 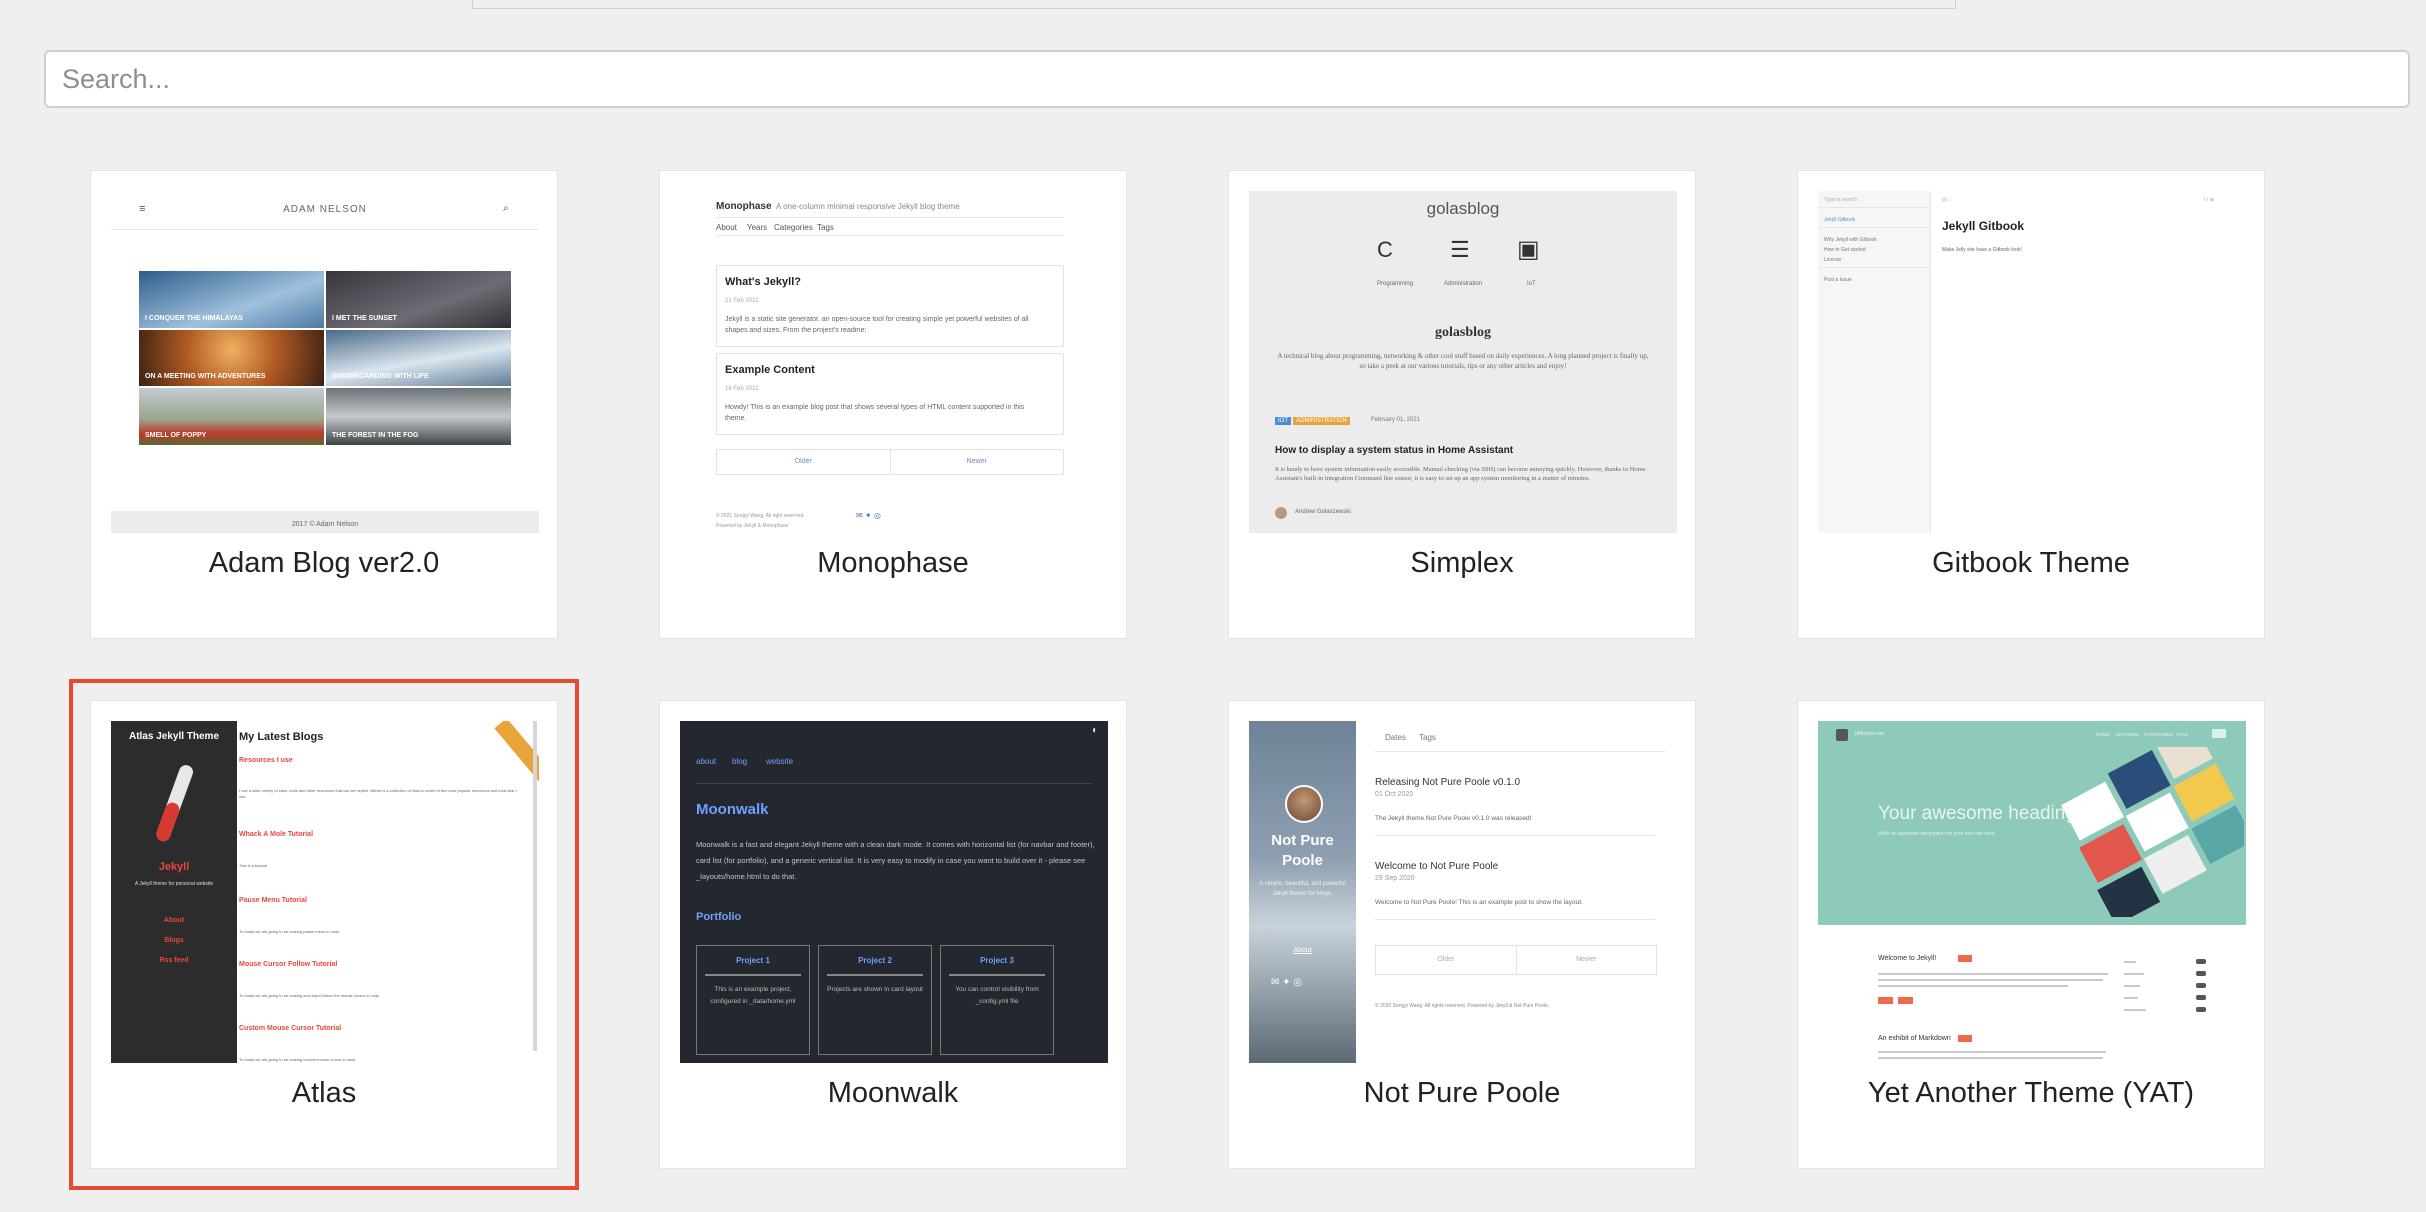 I want to click on theme-title: Monophase, so click(x=893, y=563).